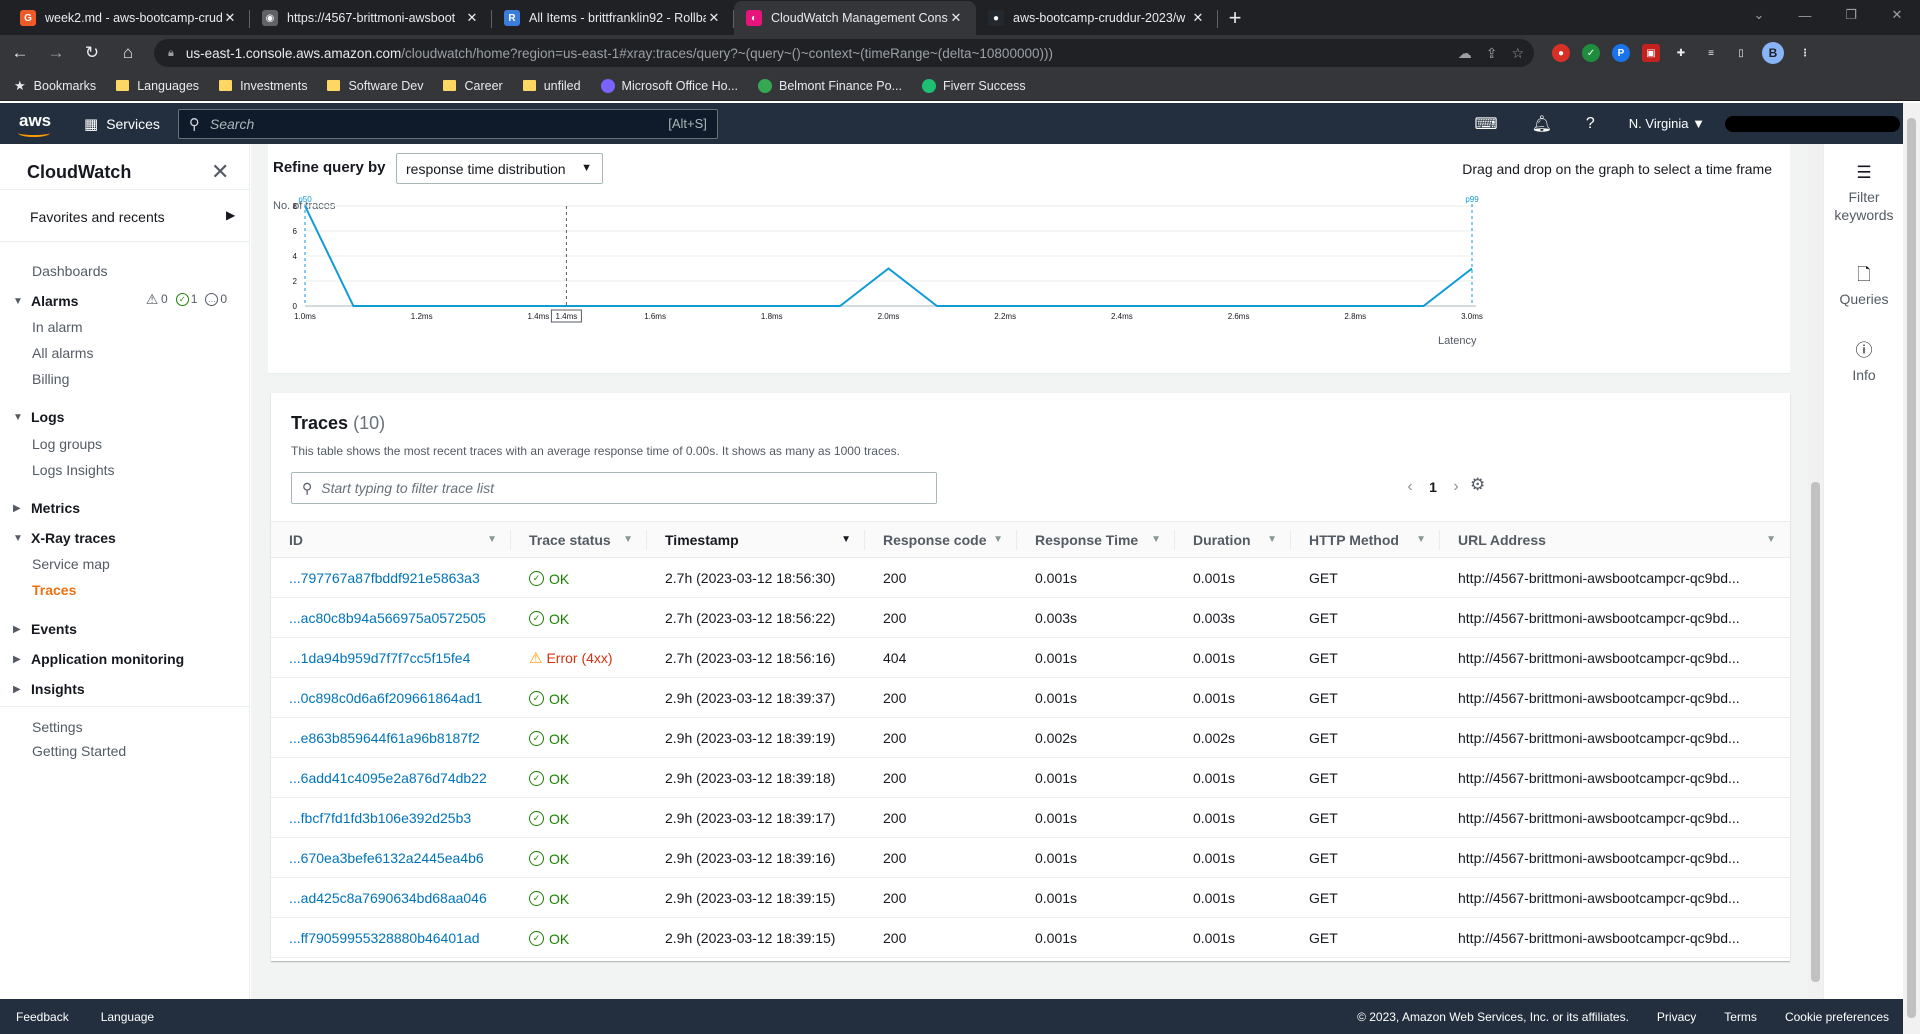  I want to click on account-menu-redacted, so click(1812, 123).